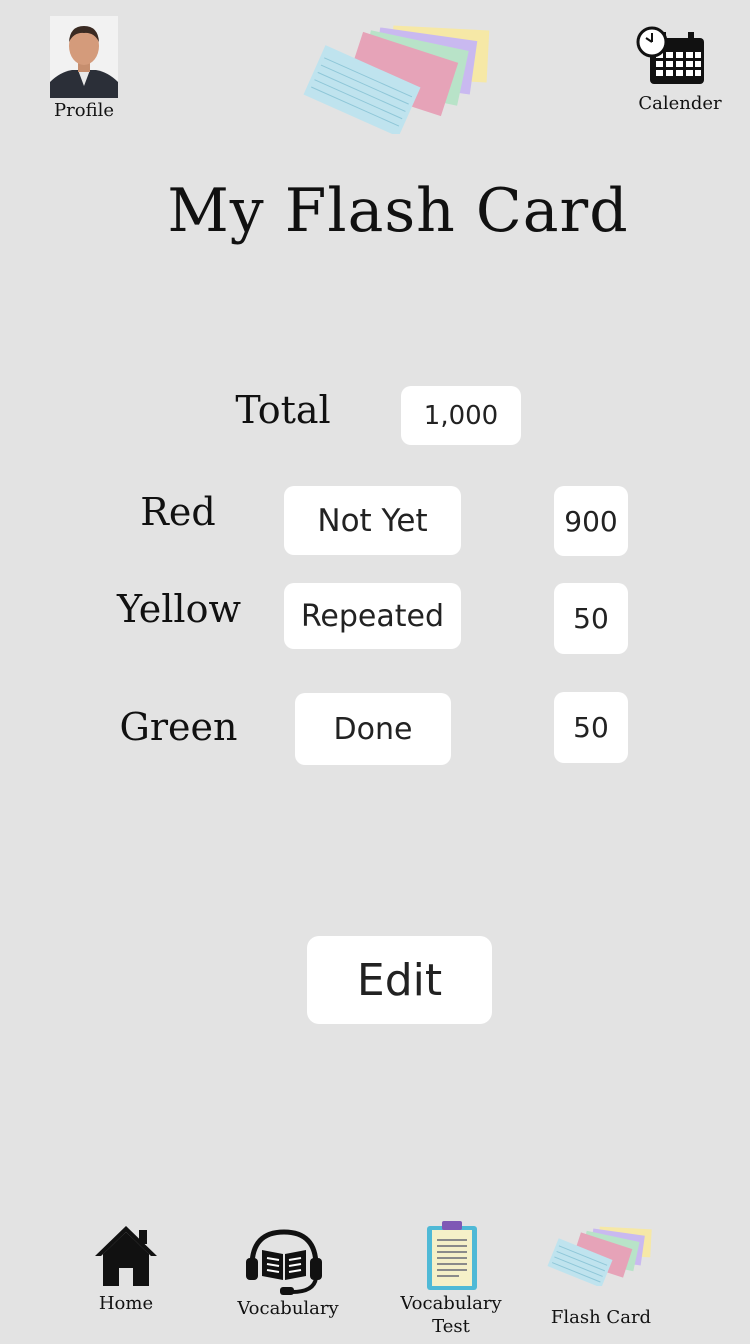 The image size is (750, 1344). Describe the element at coordinates (284, 1264) in the screenshot. I see `headset-book-icon` at that location.